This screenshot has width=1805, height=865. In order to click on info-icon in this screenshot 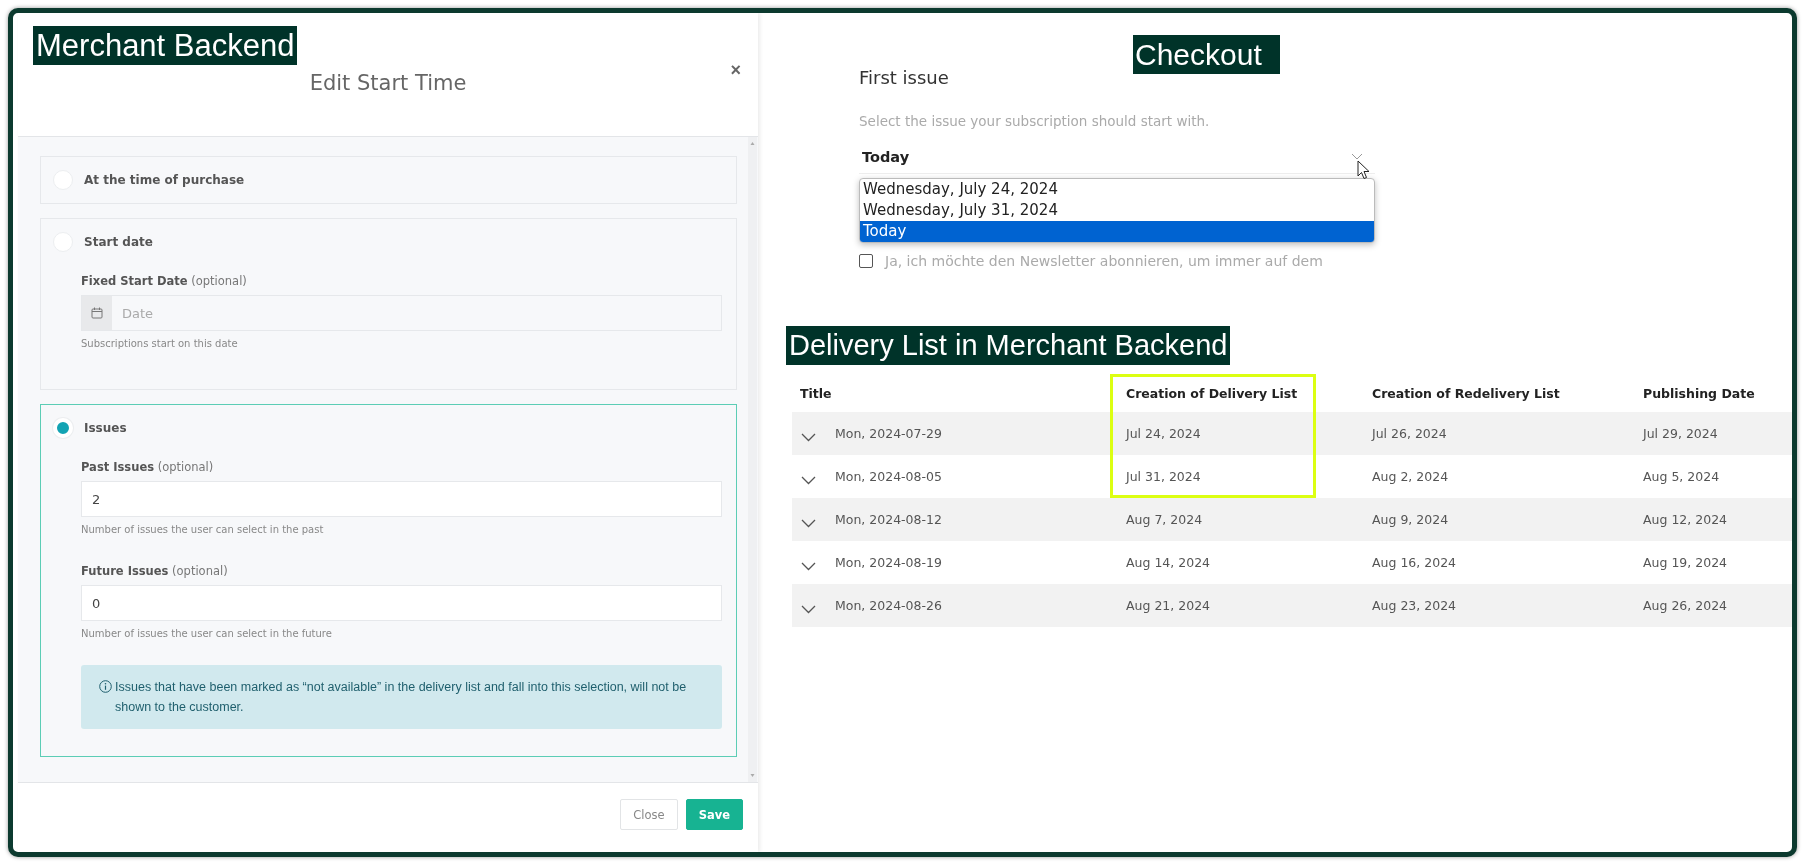, I will do `click(105, 686)`.